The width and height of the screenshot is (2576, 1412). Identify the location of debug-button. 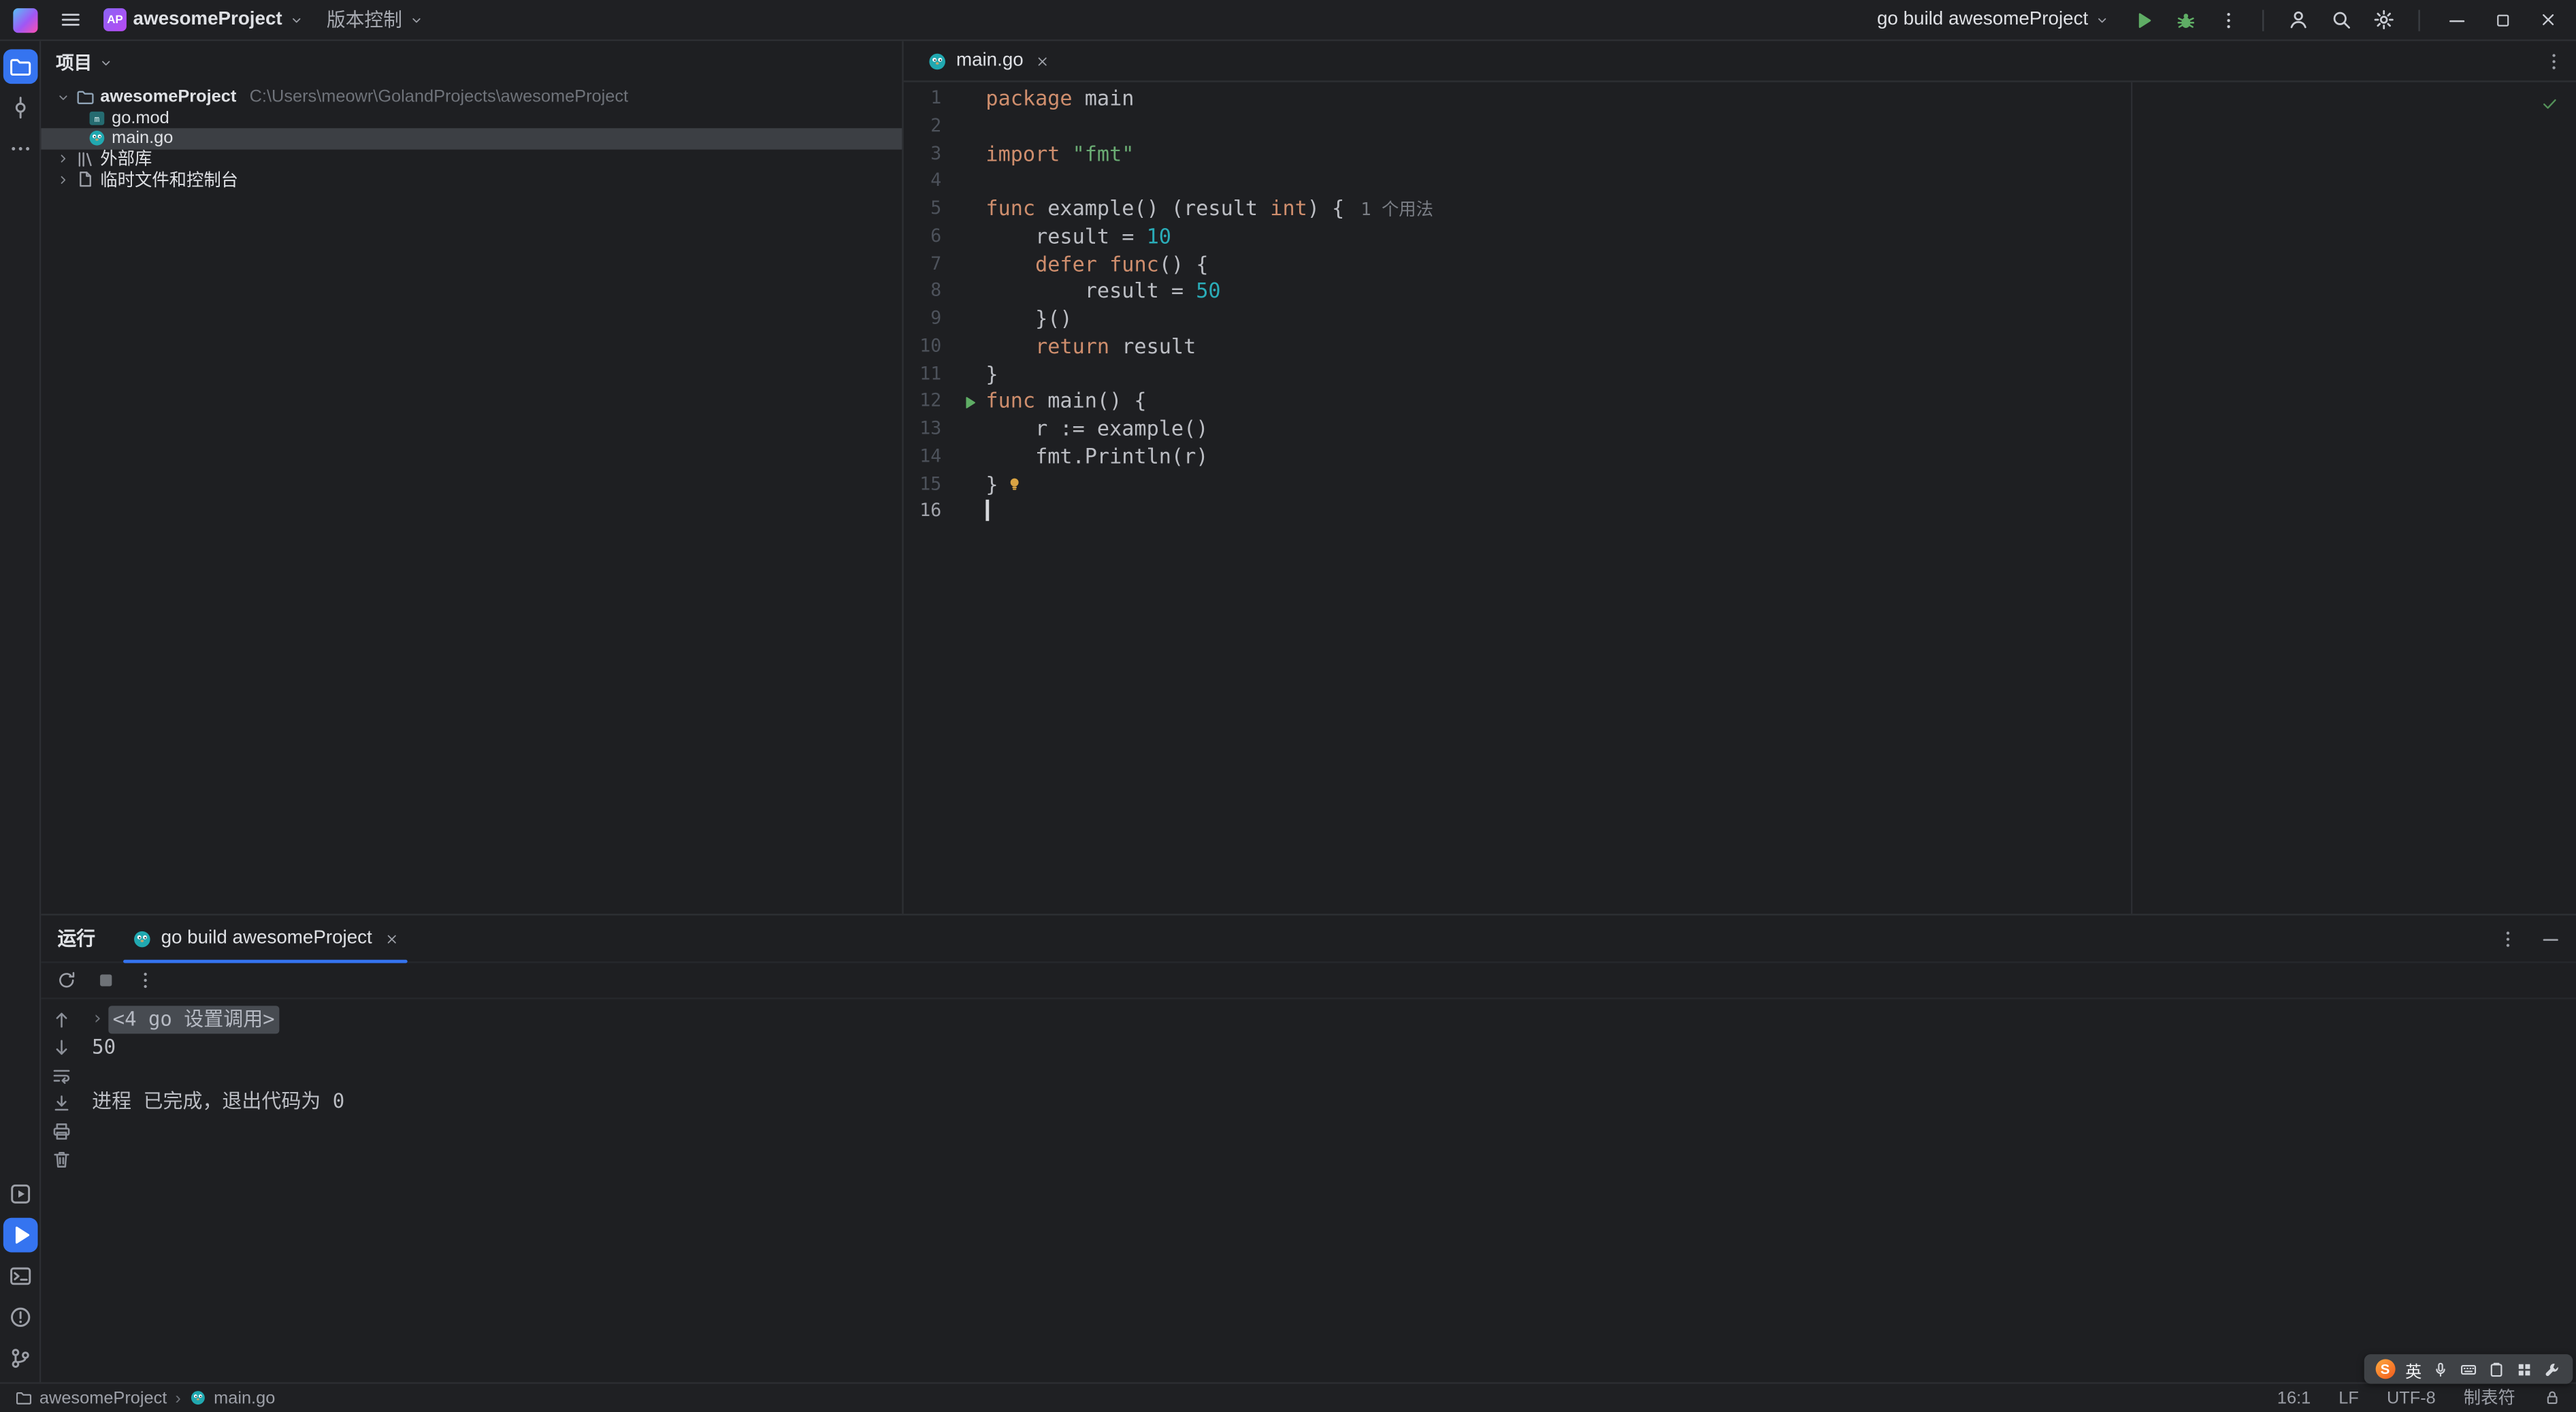
(2185, 19).